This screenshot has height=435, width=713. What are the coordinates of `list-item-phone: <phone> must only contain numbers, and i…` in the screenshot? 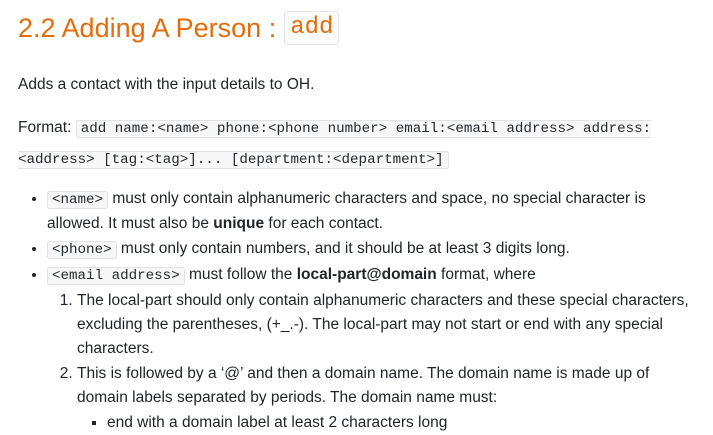 It's located at (371, 249).